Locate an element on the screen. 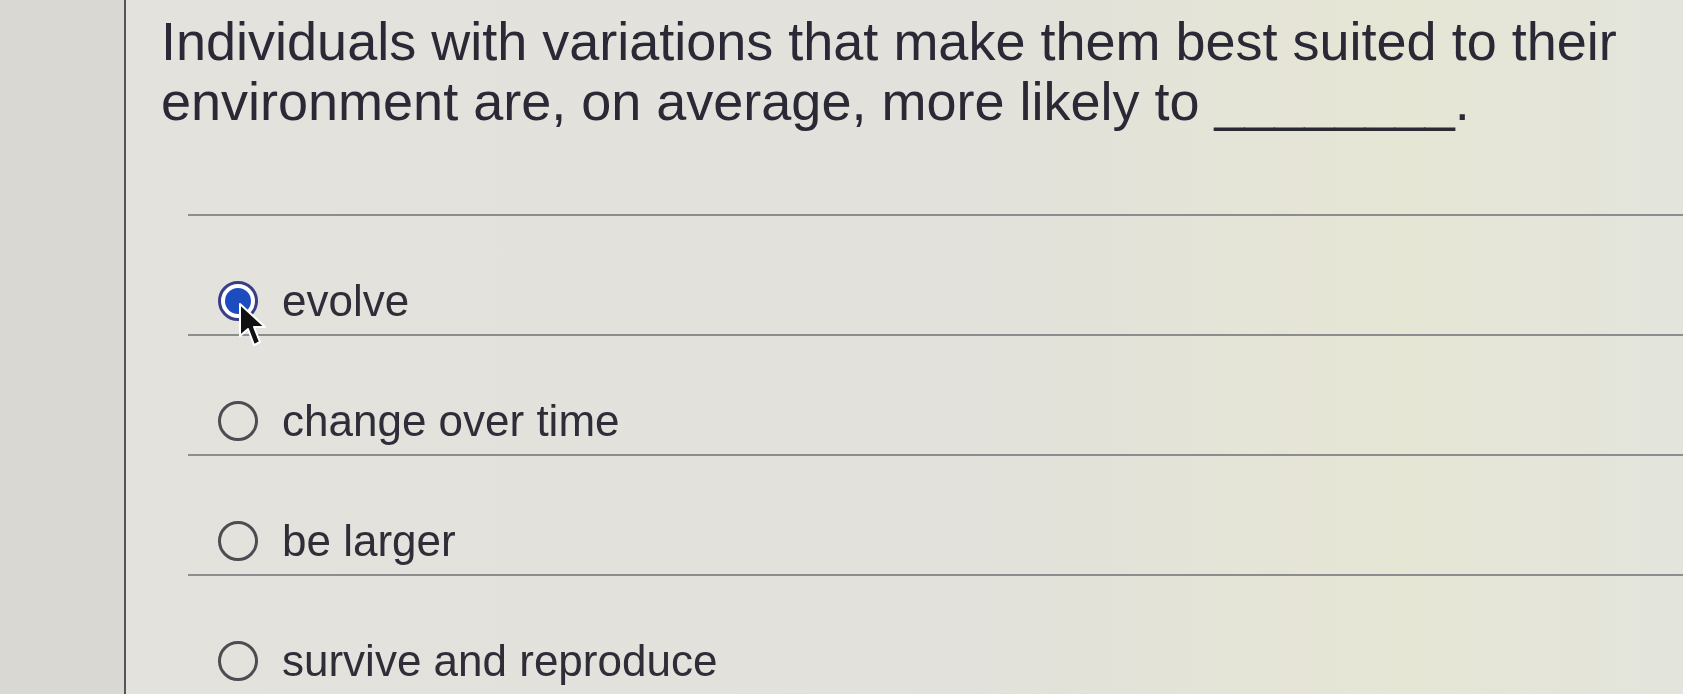 This screenshot has height=694, width=1683. option-label: change over time is located at coordinates (451, 421).